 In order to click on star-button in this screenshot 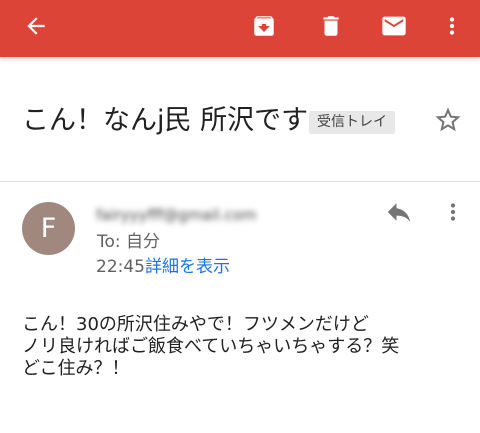, I will do `click(448, 122)`.